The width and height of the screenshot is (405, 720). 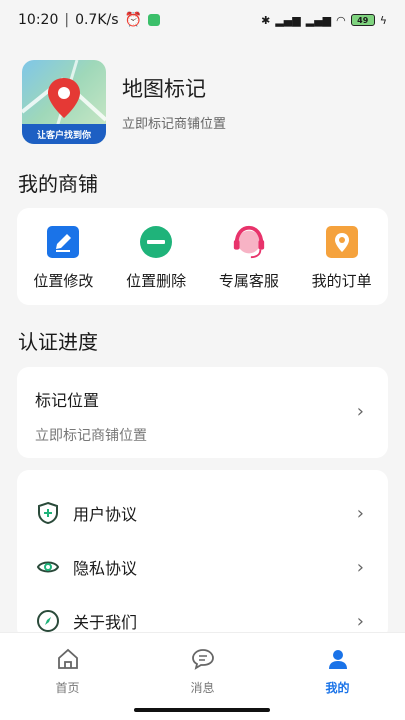 What do you see at coordinates (318, 20) in the screenshot?
I see `signal-icon-2: ▂▄▆` at bounding box center [318, 20].